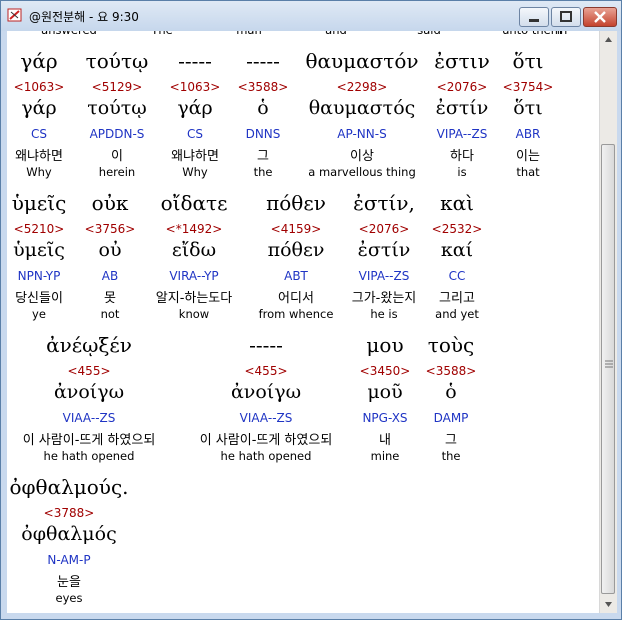 The image size is (622, 620). What do you see at coordinates (39, 250) in the screenshot?
I see `greek-lemma: ὑμεῖς` at bounding box center [39, 250].